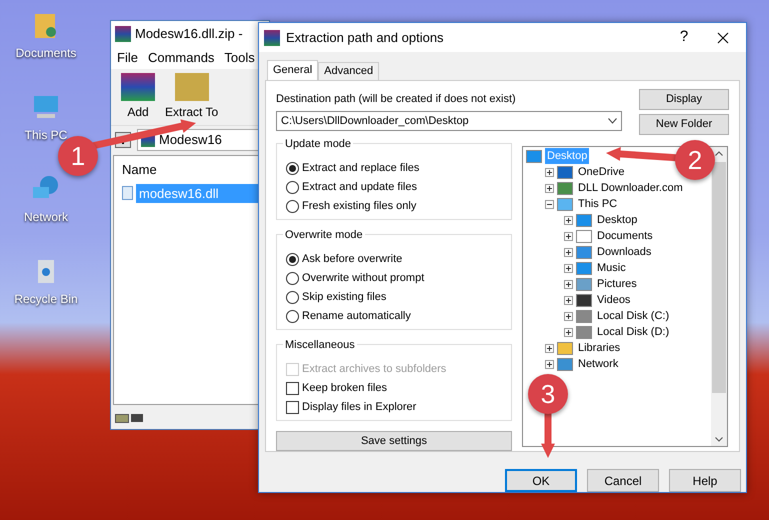 The height and width of the screenshot is (520, 769). I want to click on tree-item: DLL Downloader.com, so click(630, 188).